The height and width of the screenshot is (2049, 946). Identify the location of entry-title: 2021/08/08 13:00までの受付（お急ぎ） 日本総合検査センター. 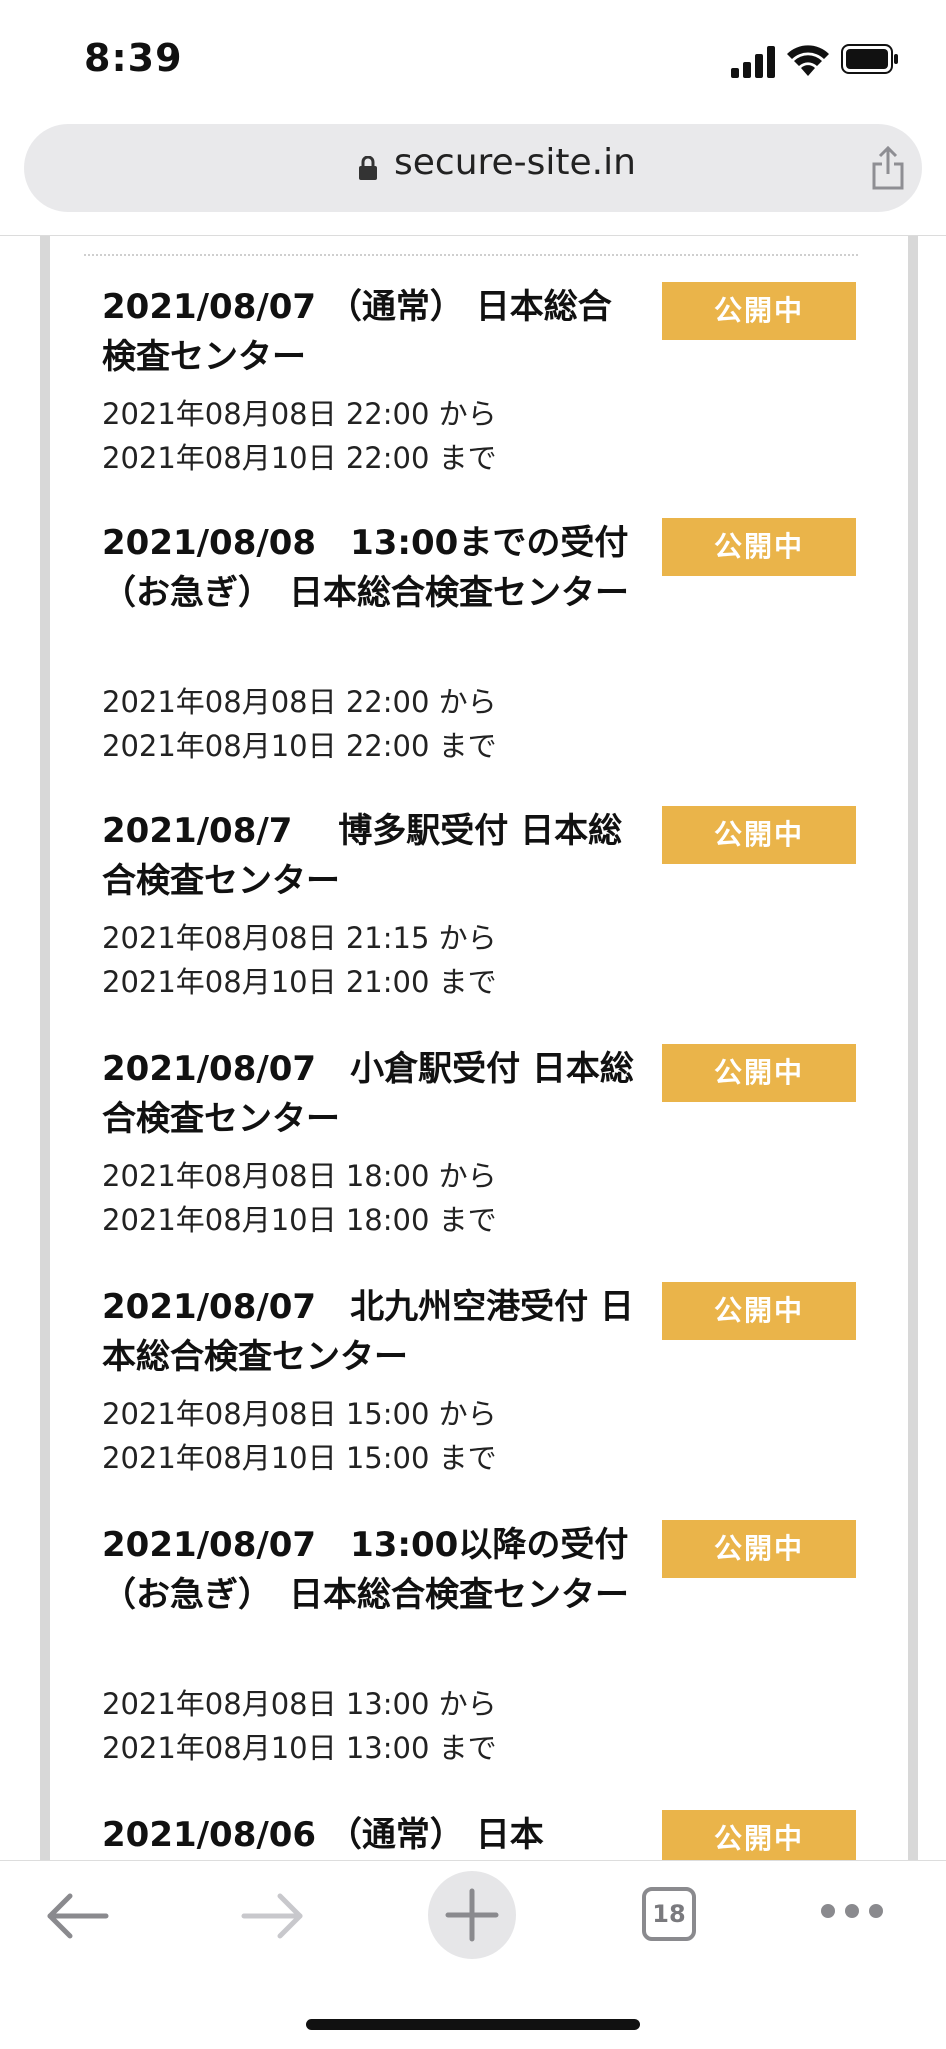
(372, 568).